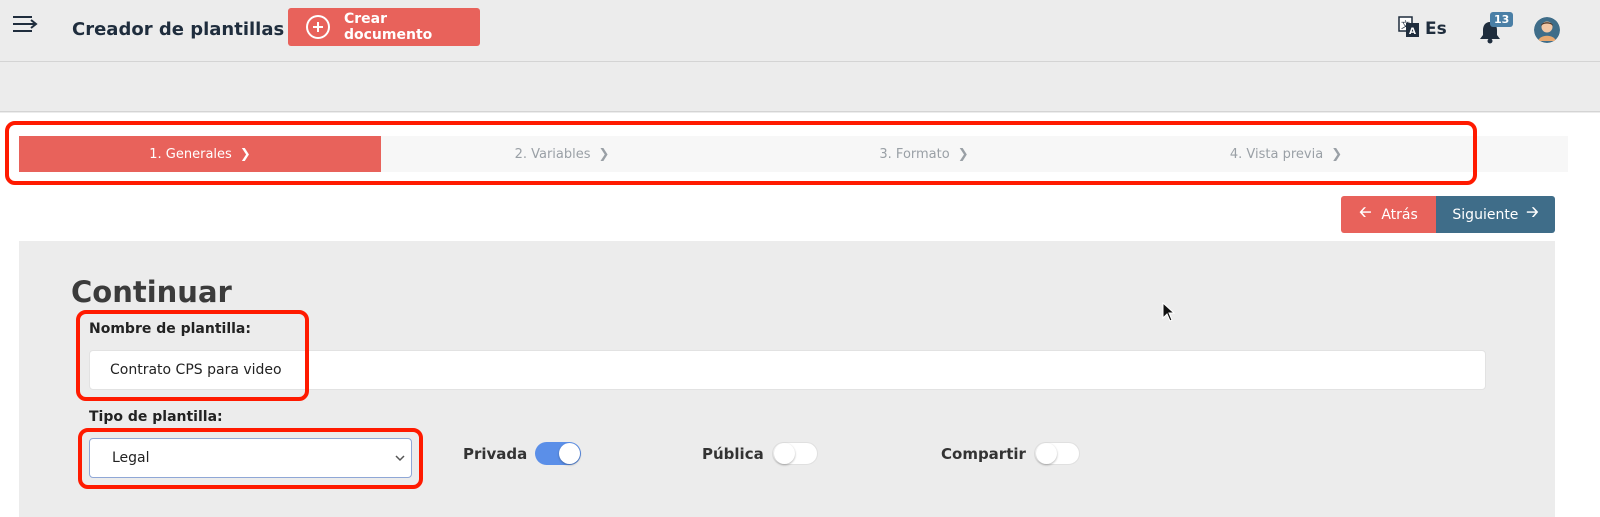 This screenshot has width=1600, height=517. I want to click on next-button: Siguiente 🡢, so click(1495, 214).